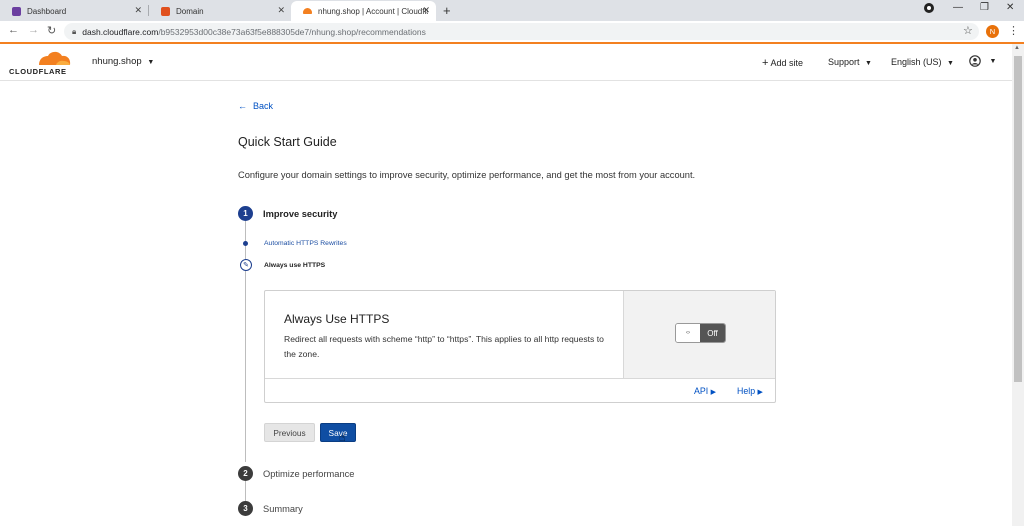  Describe the element at coordinates (263, 106) in the screenshot. I see `back-label: Back` at that location.